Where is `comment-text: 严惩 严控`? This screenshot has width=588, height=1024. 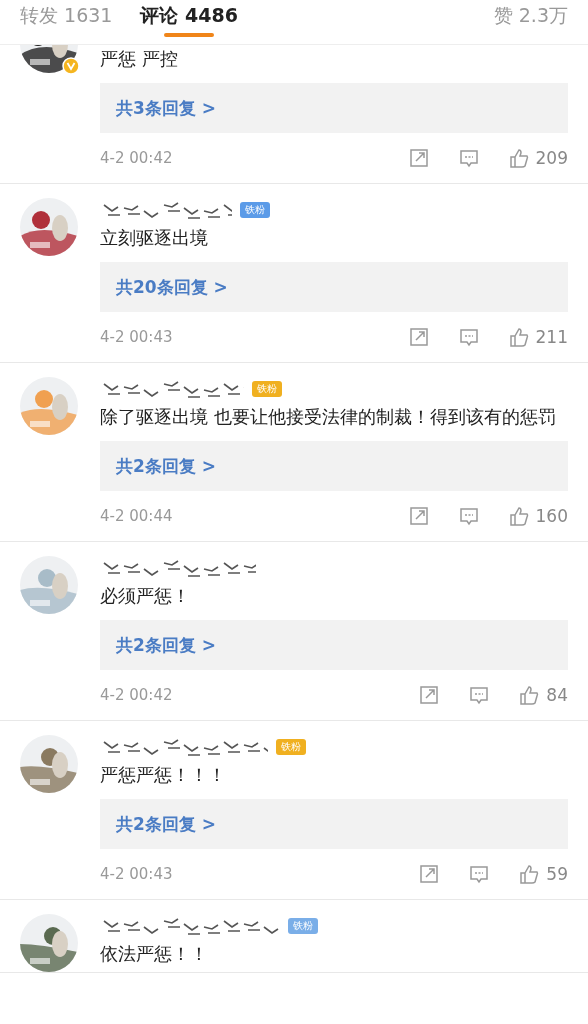 comment-text: 严惩 严控 is located at coordinates (139, 59).